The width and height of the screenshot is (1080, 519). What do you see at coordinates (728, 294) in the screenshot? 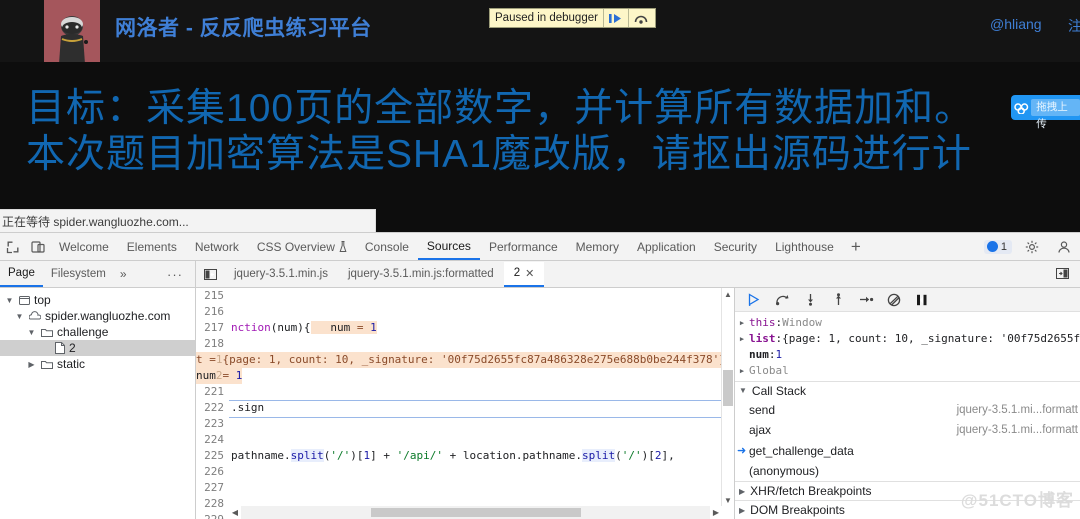
I see `scroll-up-arrow-icon: ▲` at bounding box center [728, 294].